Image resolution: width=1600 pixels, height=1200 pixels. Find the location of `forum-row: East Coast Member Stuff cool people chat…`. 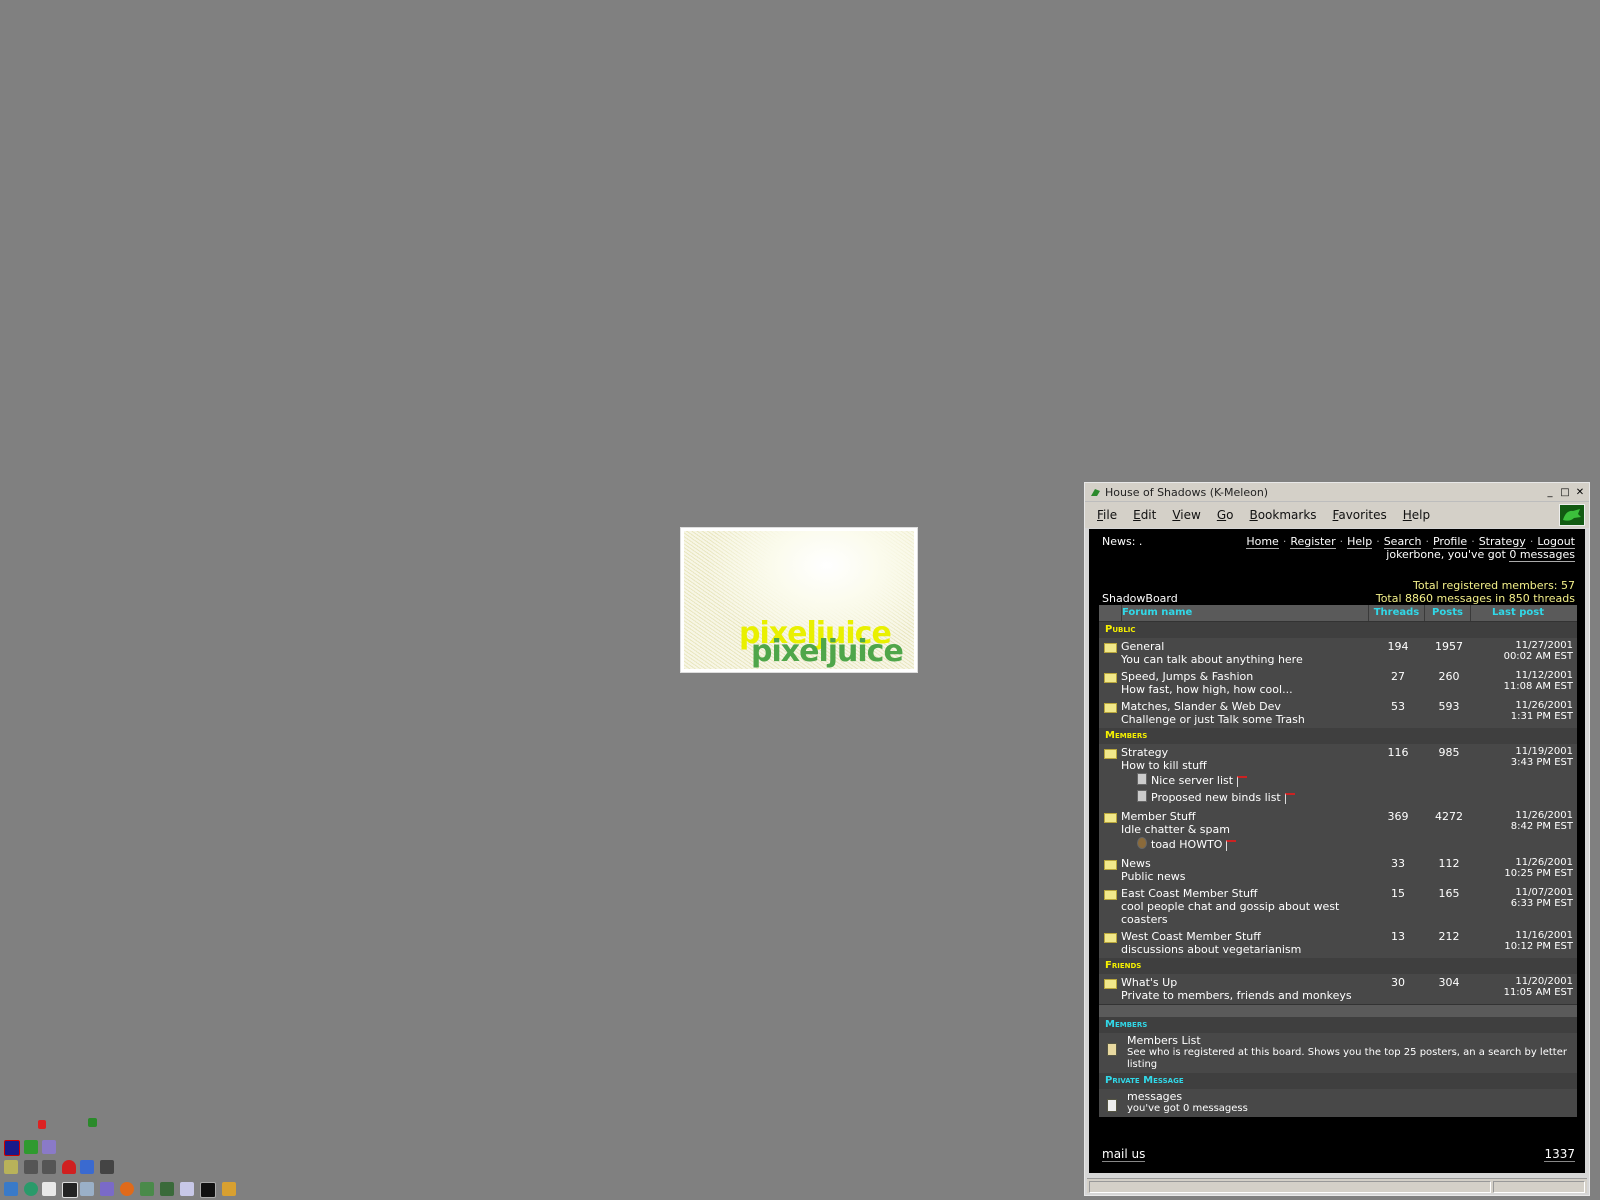

forum-row: East Coast Member Stuff cool people chat… is located at coordinates (1338, 906).